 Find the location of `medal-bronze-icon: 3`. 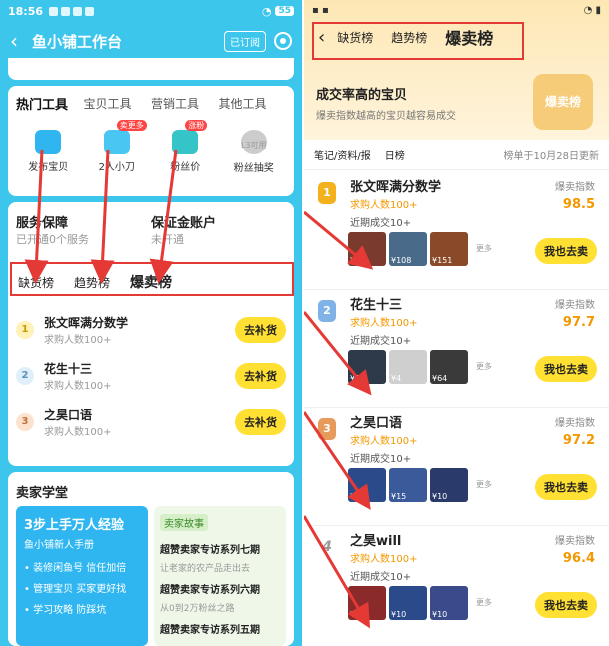

medal-bronze-icon: 3 is located at coordinates (327, 429).